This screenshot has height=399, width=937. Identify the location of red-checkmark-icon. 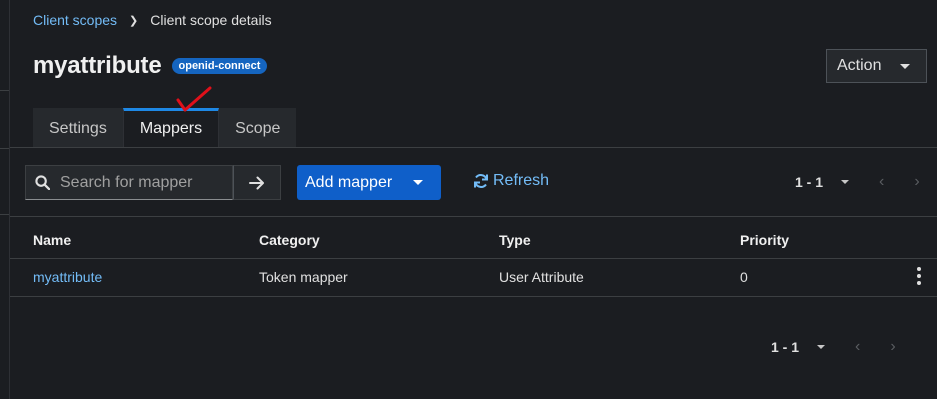
(194, 99).